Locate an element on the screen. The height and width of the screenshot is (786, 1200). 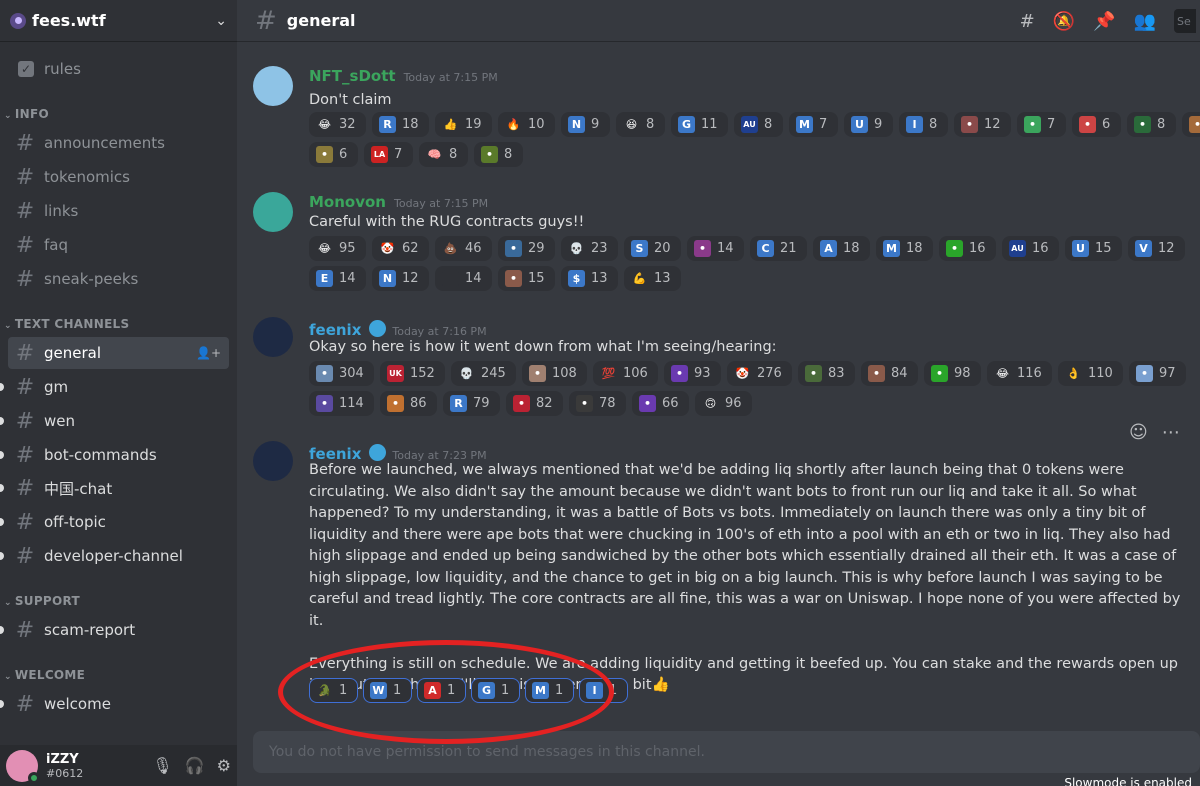
reaction-pill: C 21 is located at coordinates (778, 248).